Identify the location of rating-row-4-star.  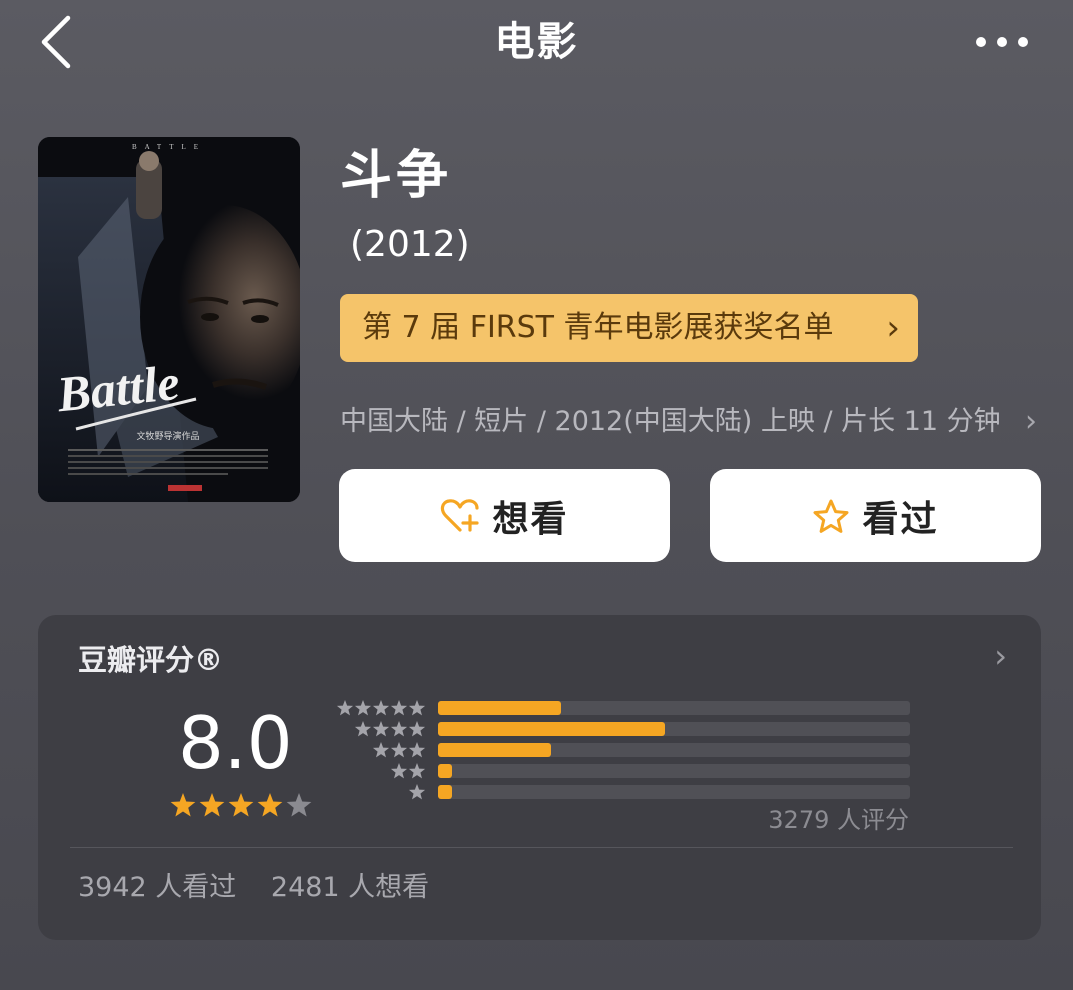
(622, 729).